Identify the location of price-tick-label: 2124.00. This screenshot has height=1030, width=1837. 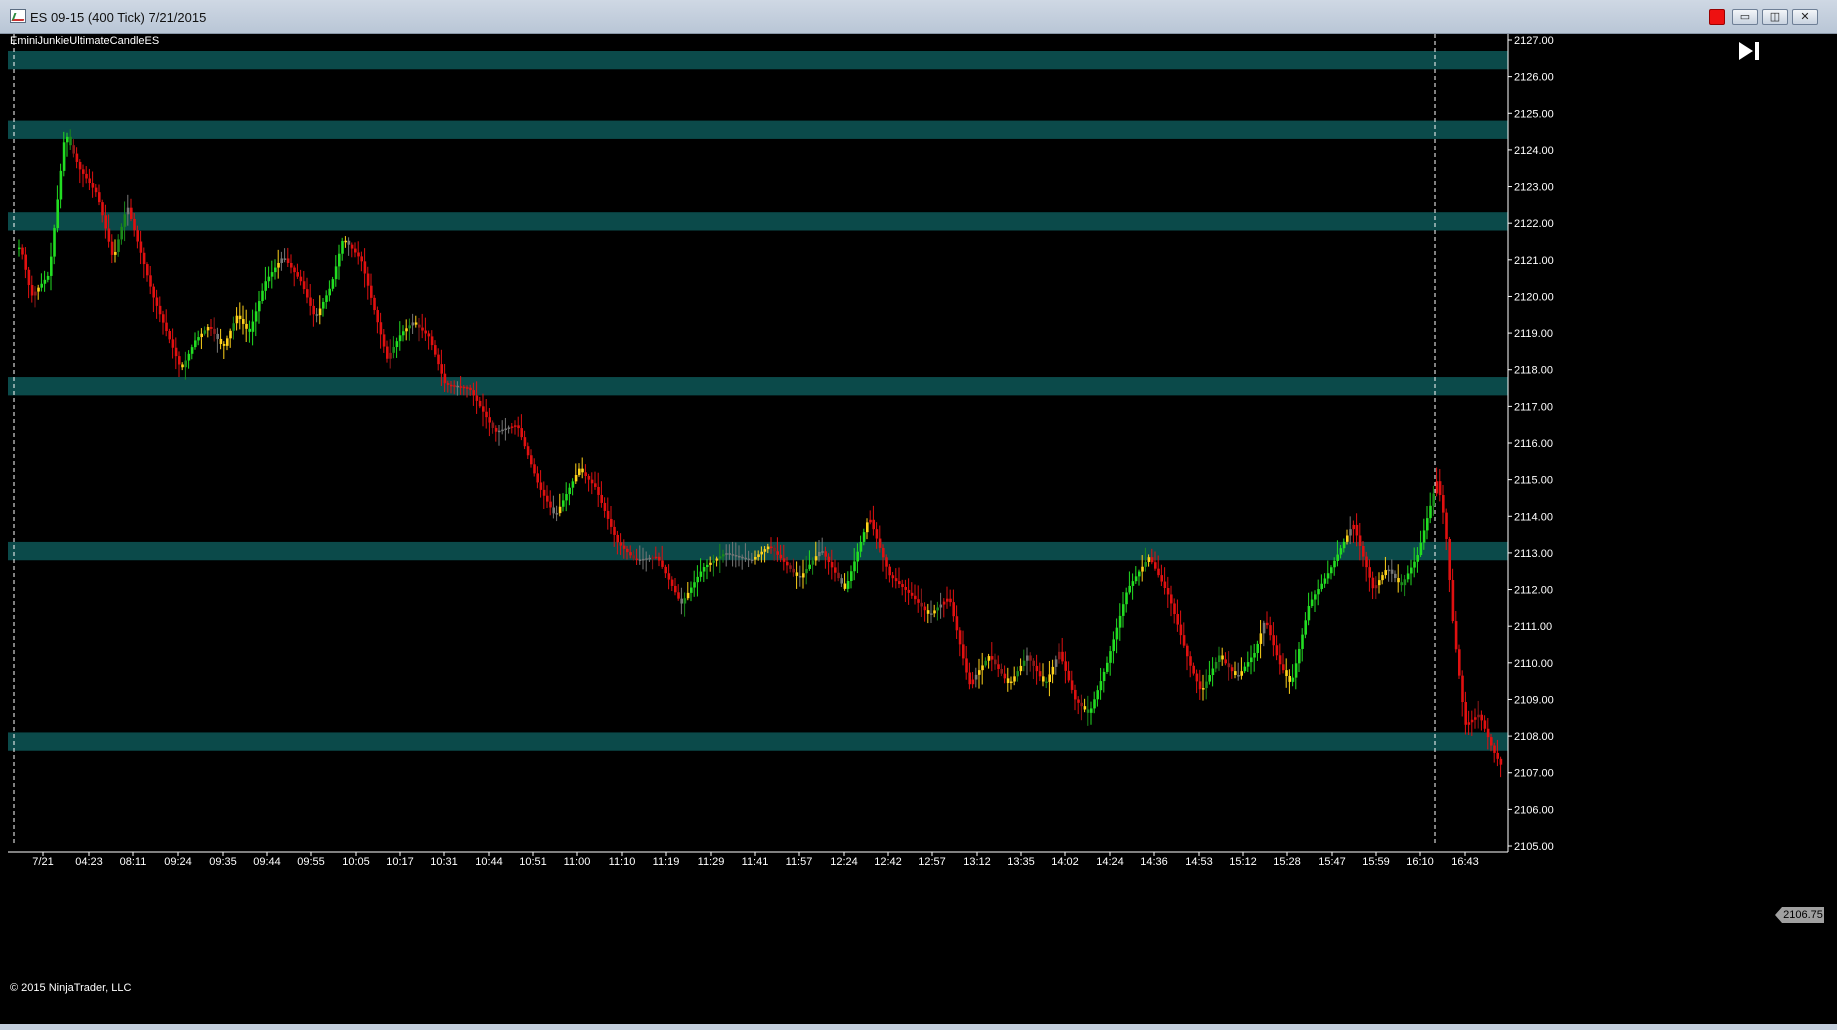
(1534, 151).